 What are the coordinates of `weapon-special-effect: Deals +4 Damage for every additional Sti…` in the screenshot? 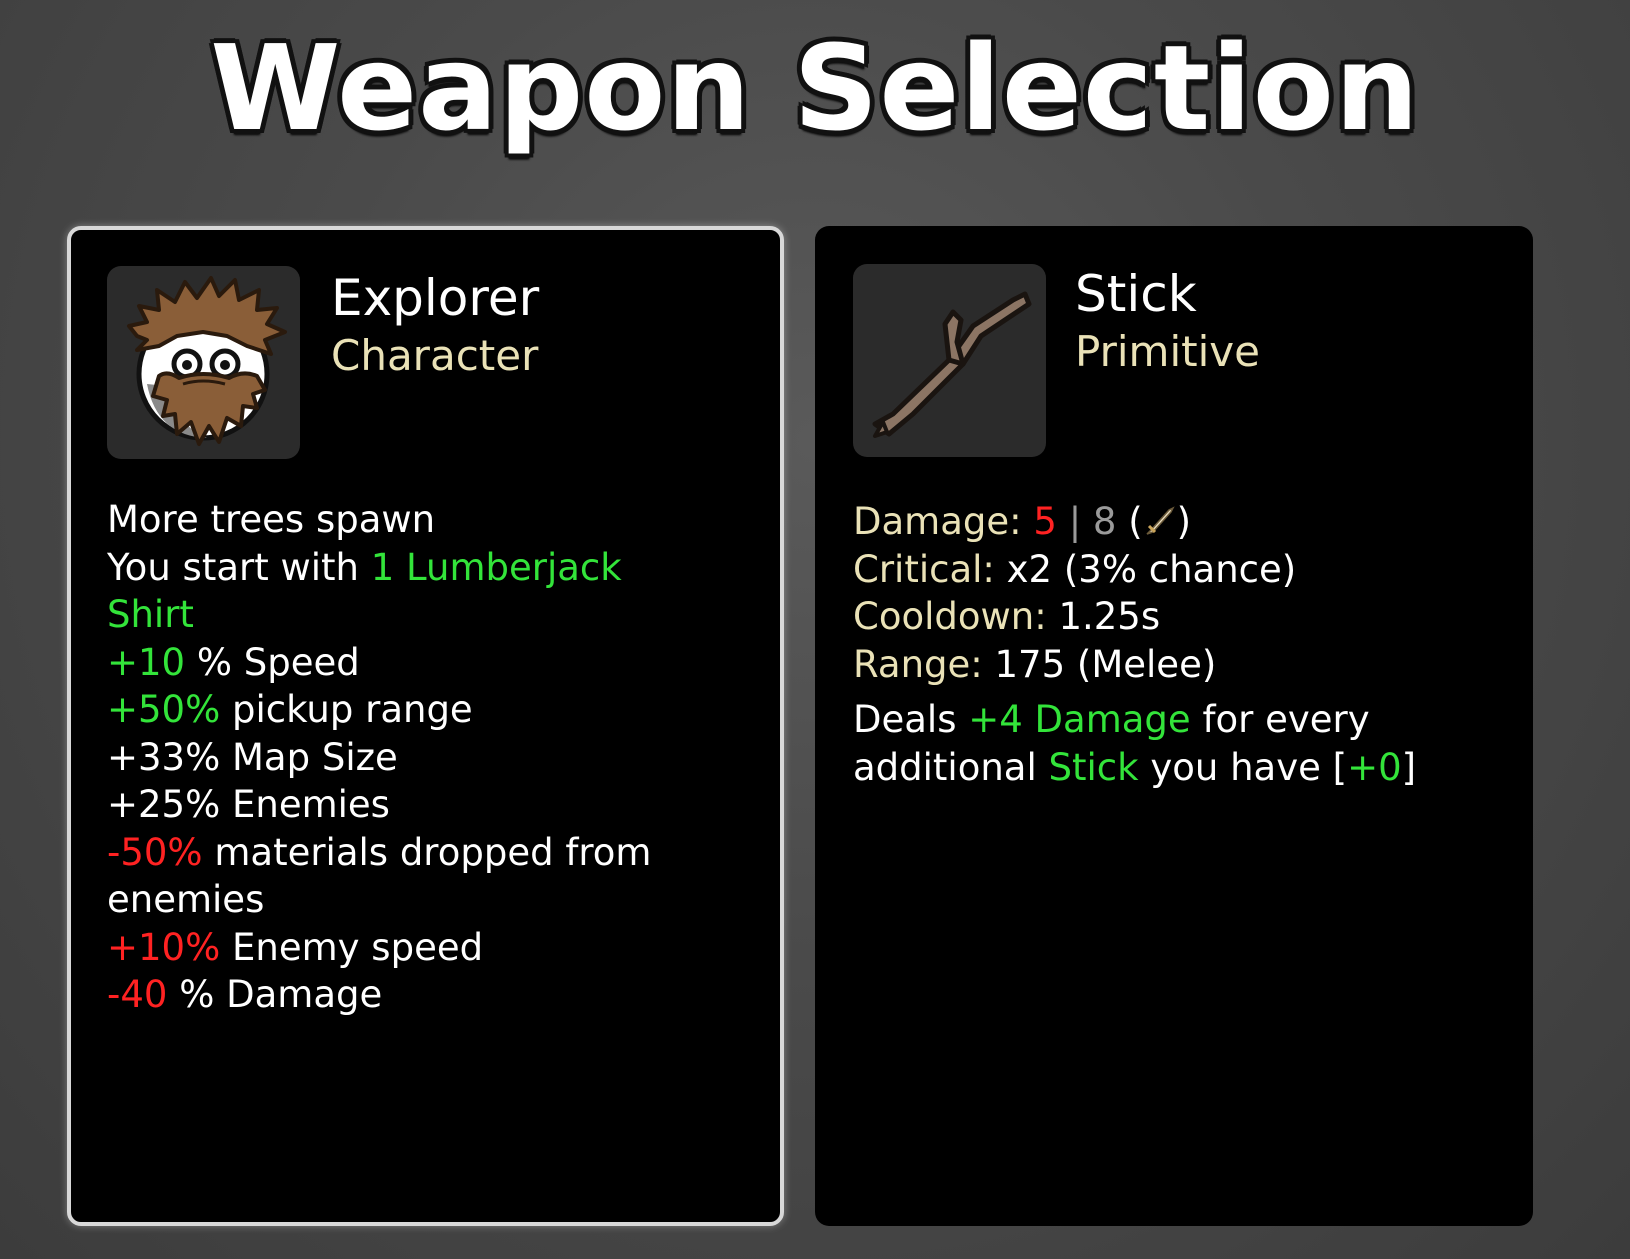 It's located at (1153, 743).